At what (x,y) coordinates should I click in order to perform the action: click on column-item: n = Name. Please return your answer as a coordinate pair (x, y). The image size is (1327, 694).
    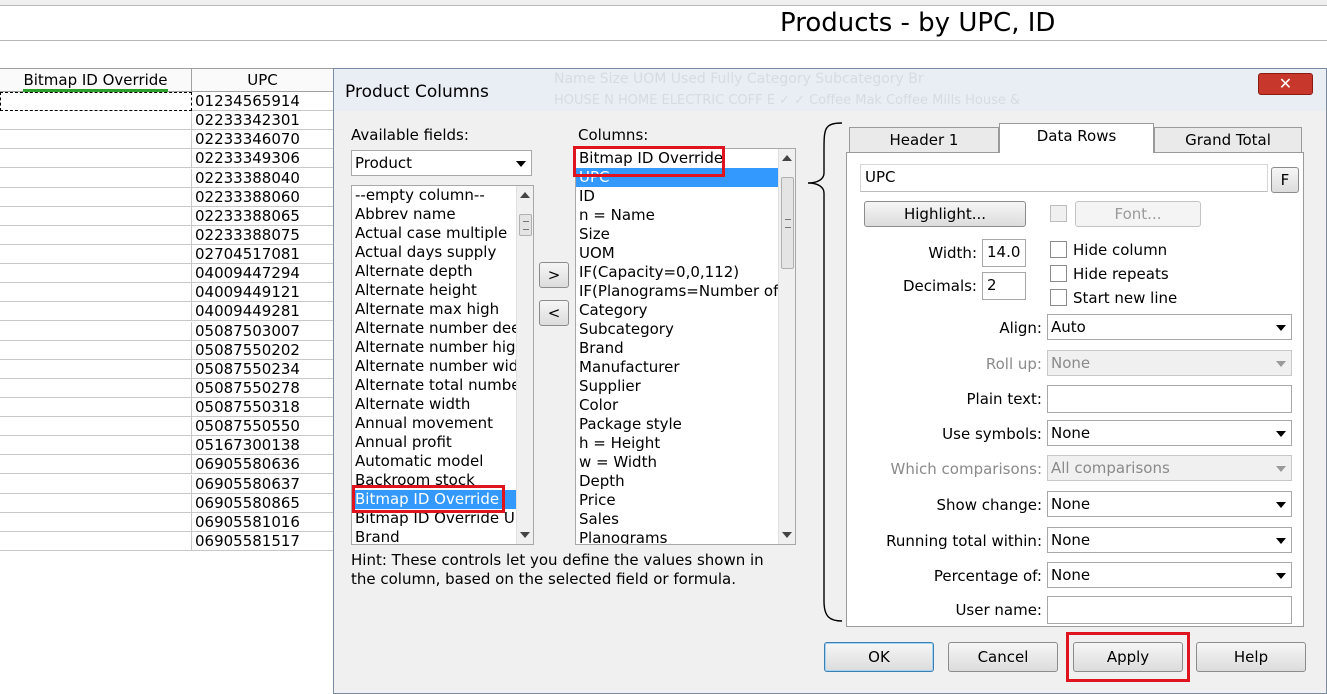
    Looking at the image, I should click on (685, 215).